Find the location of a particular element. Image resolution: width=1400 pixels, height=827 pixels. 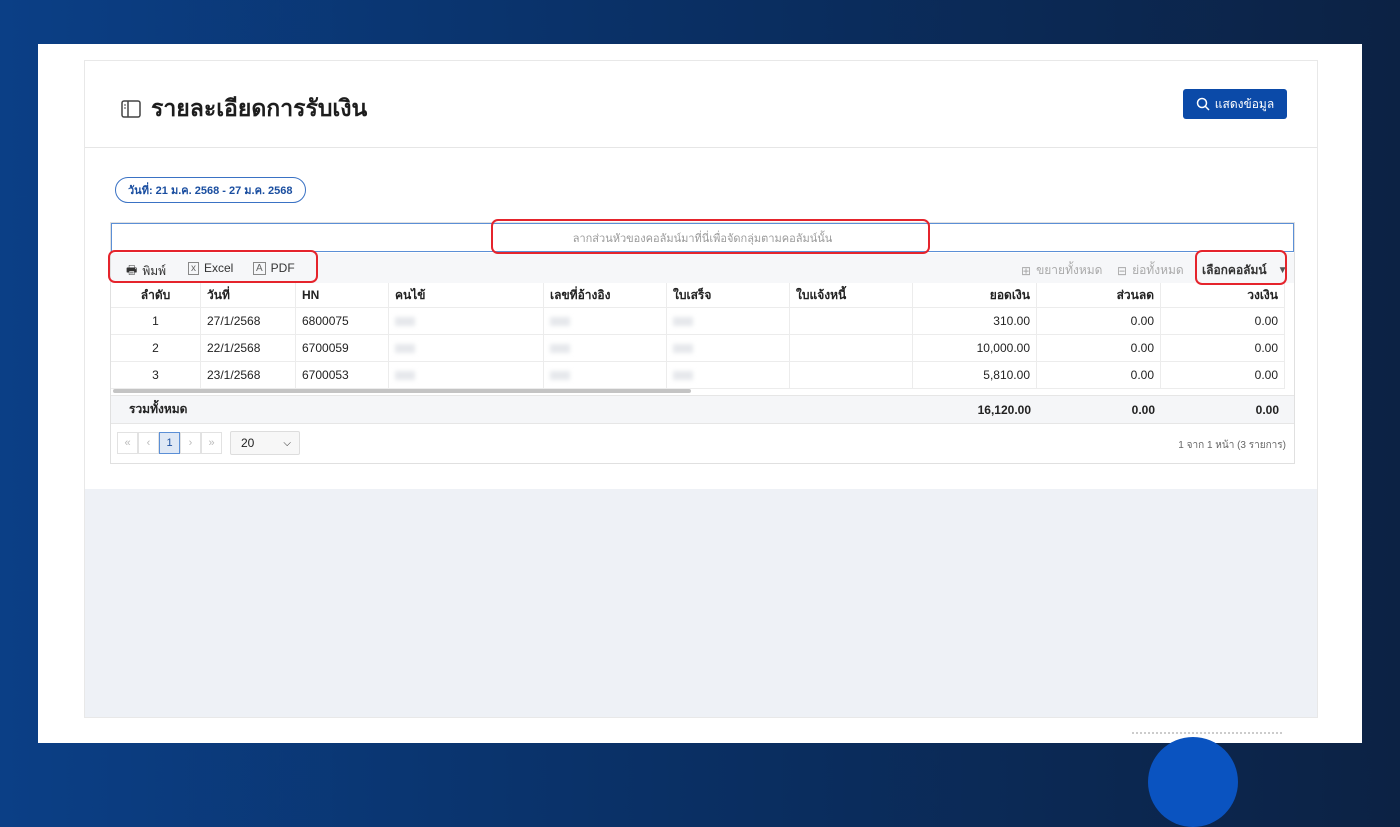

column-header: ใบแจ้งหนี้ is located at coordinates (851, 295).